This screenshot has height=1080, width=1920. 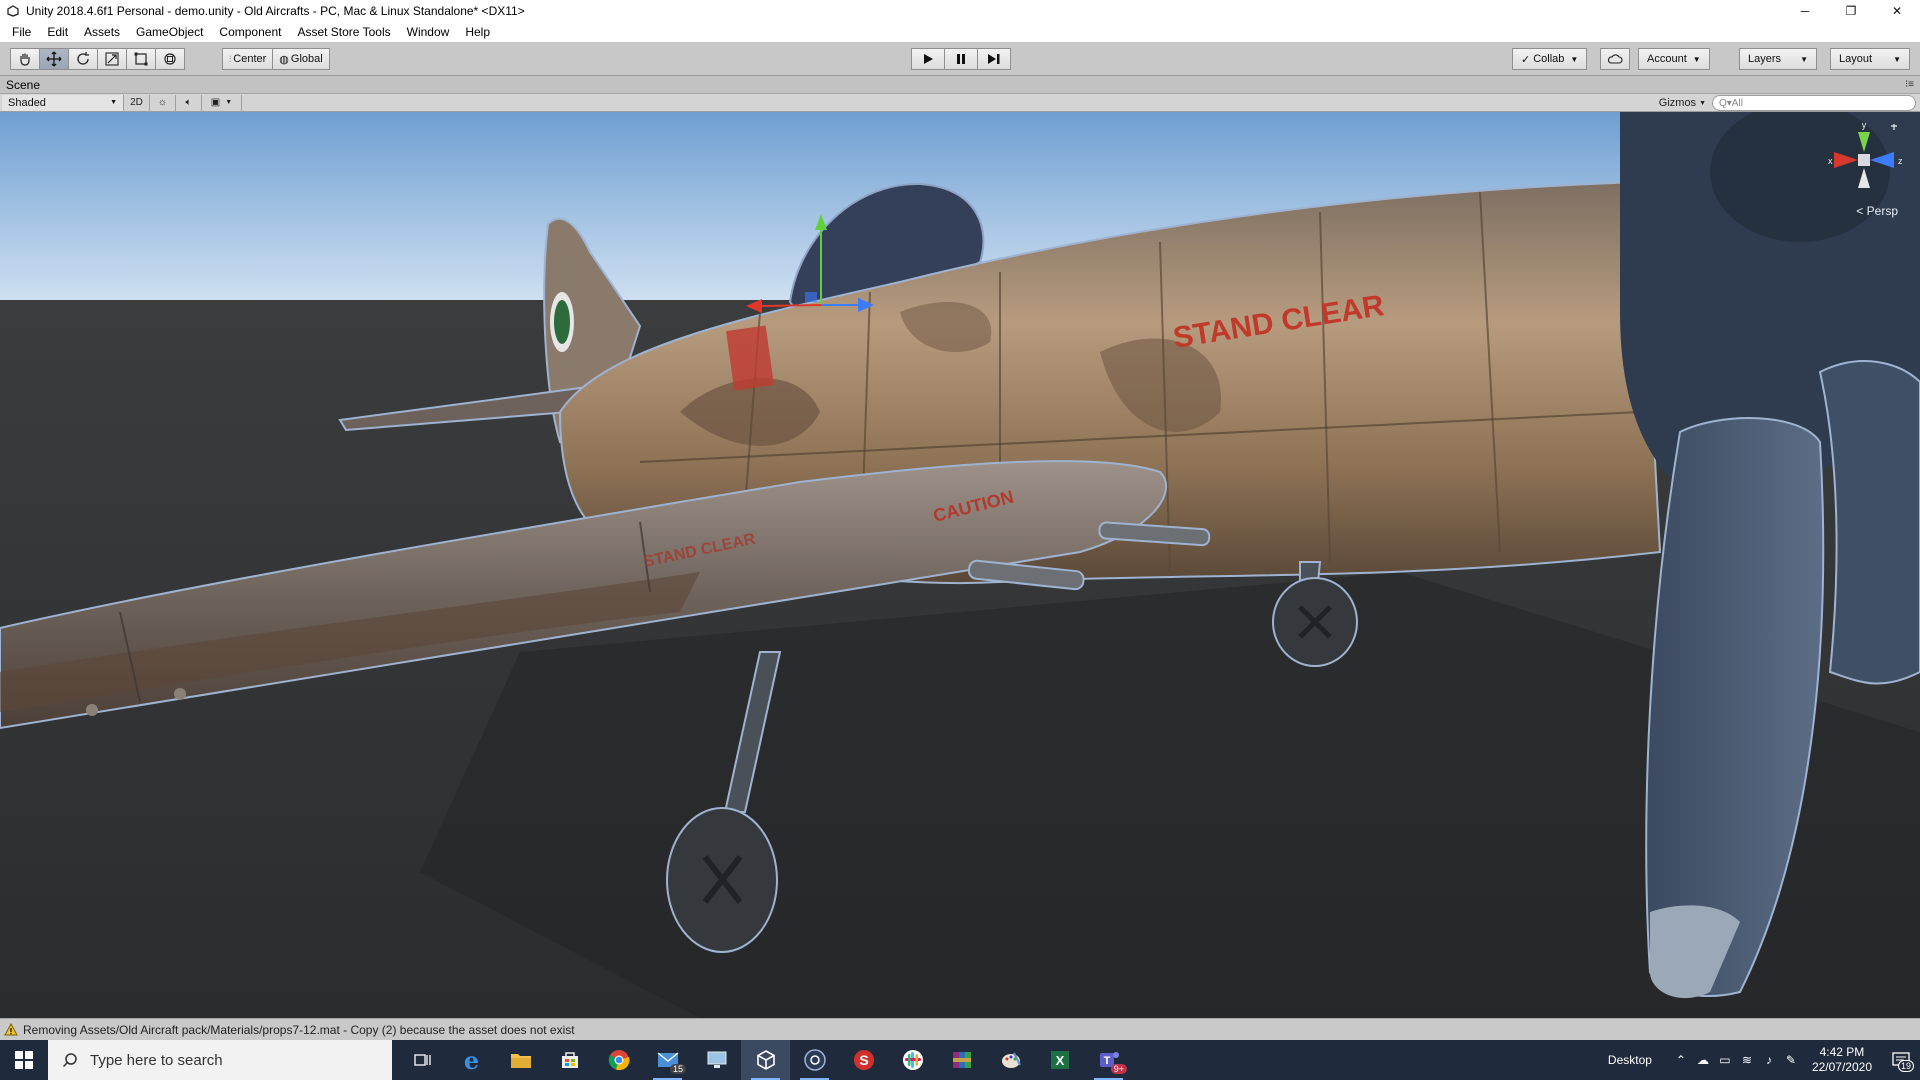 I want to click on move-tool-button, so click(x=54, y=59).